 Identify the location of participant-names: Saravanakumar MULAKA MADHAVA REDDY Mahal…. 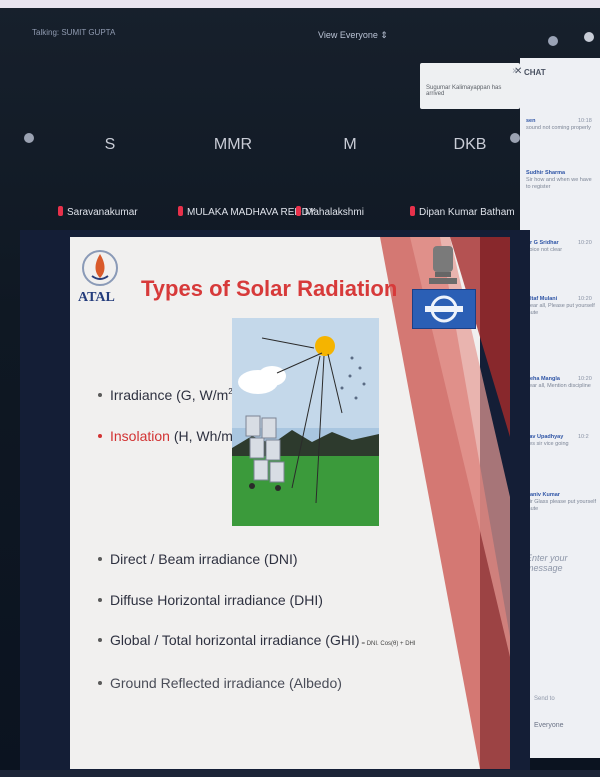
(265, 216).